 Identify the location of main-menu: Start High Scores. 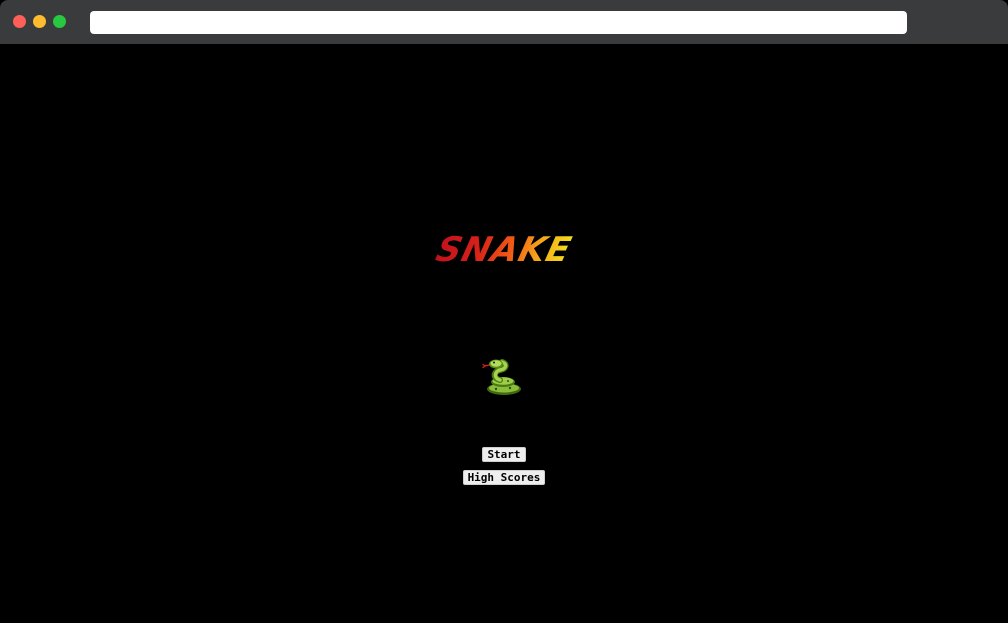
(504, 470).